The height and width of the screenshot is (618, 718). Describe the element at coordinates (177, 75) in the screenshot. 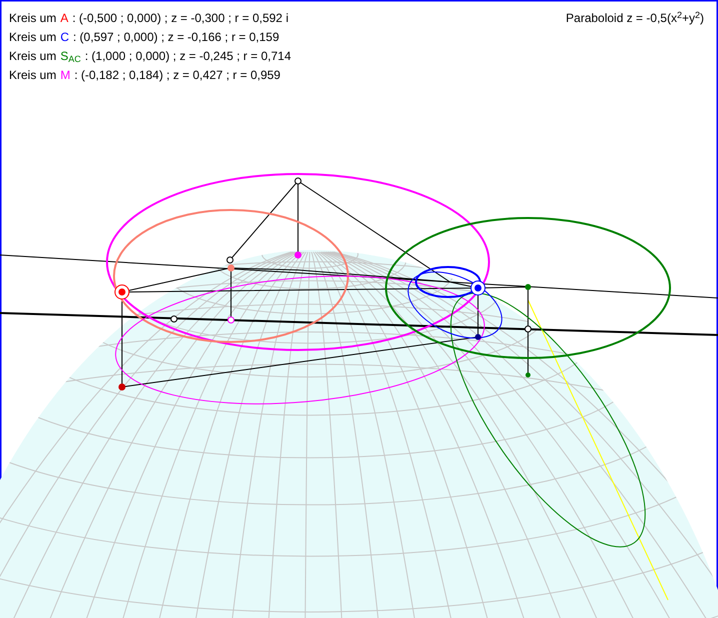

I see `circle-details: : (-0,182 ; 0,184) ; z = 0,427 ; r = 0,959` at that location.